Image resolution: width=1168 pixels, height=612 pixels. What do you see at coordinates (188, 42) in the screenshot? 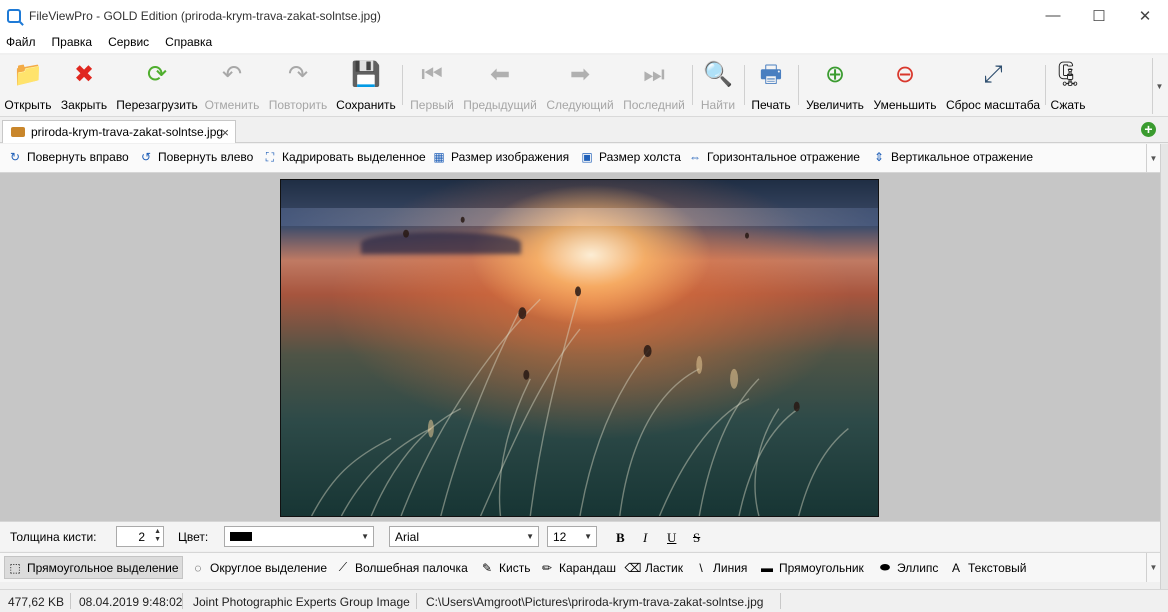
I see `menu-help: Справка` at bounding box center [188, 42].